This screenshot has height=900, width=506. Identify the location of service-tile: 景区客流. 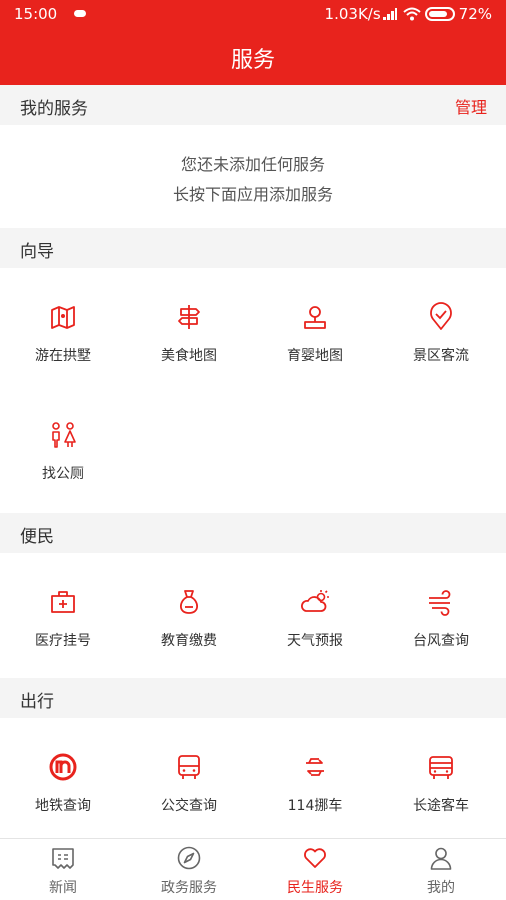
(441, 327).